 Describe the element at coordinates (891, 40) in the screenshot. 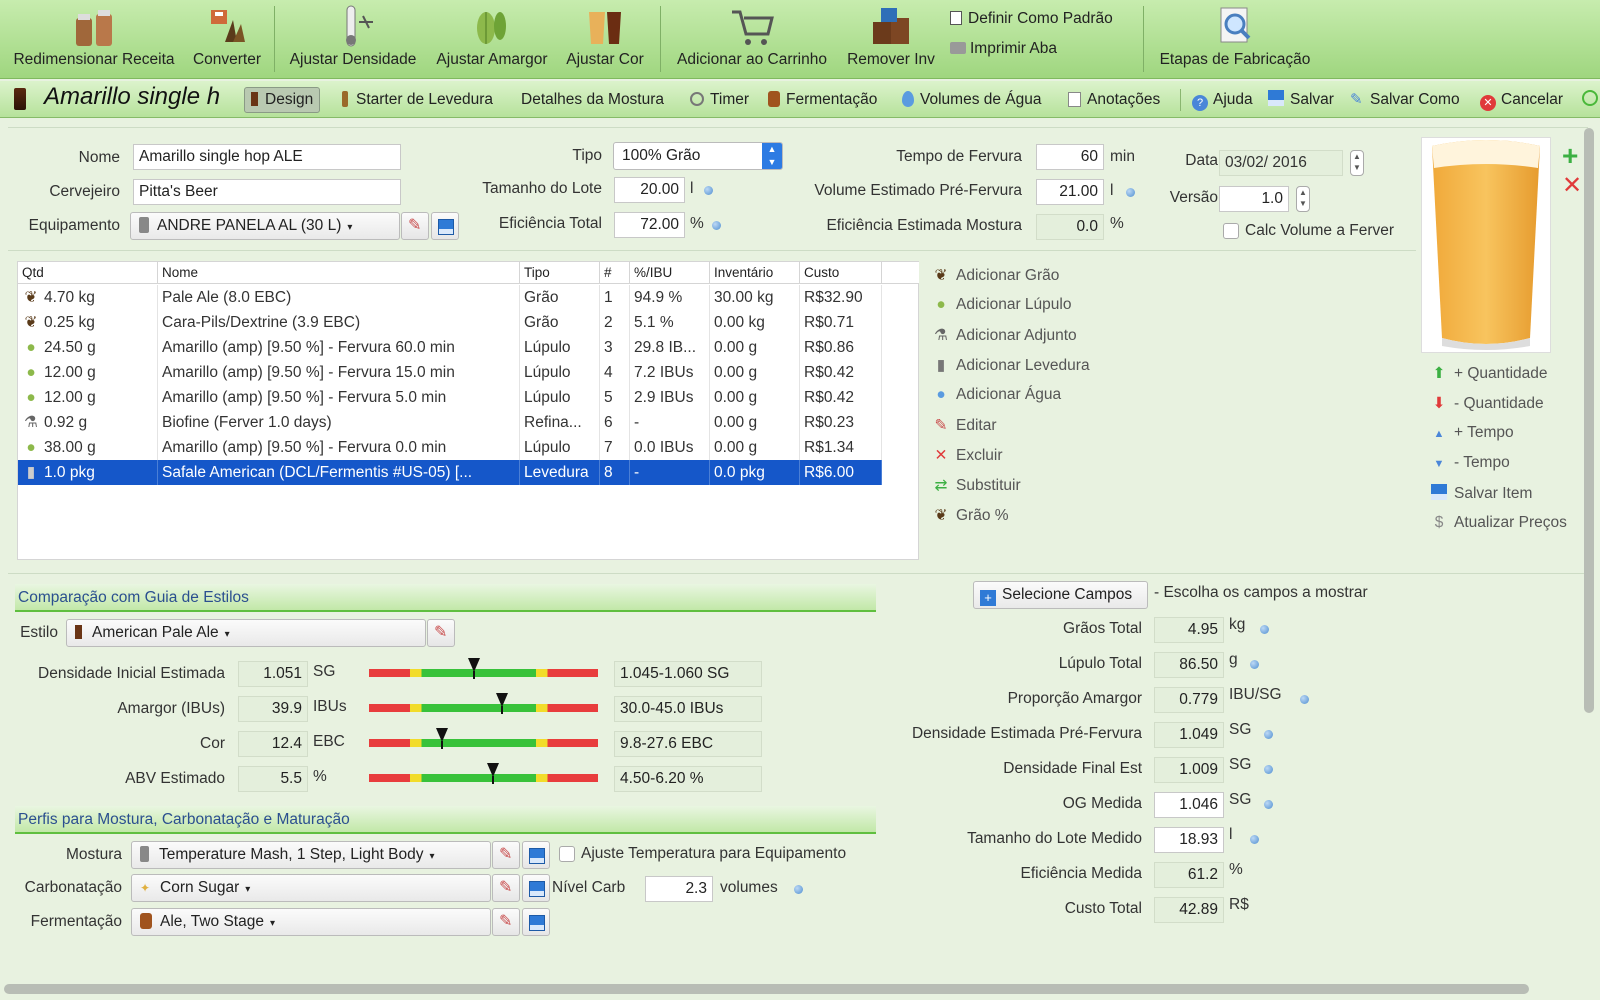

I see `remove-inventory-button: Remover Inv` at that location.